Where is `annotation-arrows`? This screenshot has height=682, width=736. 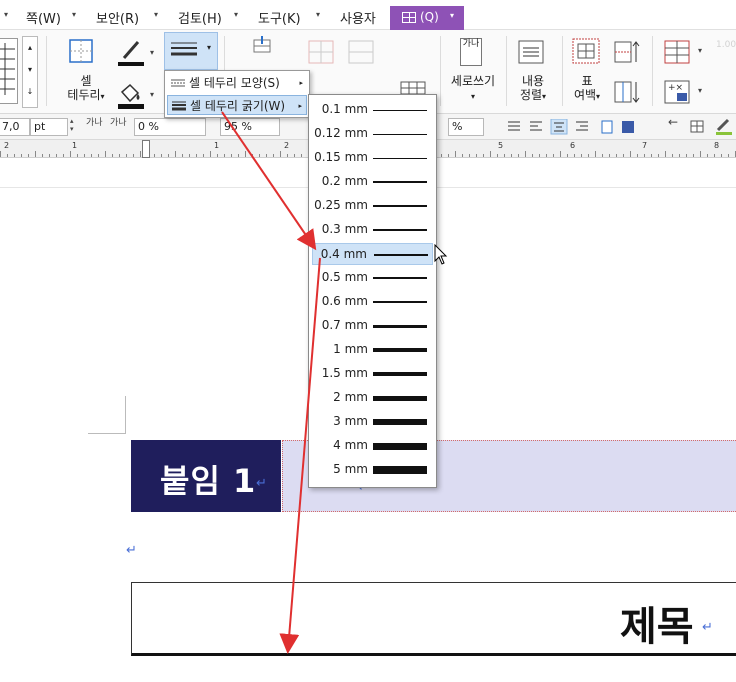 annotation-arrows is located at coordinates (271, 382).